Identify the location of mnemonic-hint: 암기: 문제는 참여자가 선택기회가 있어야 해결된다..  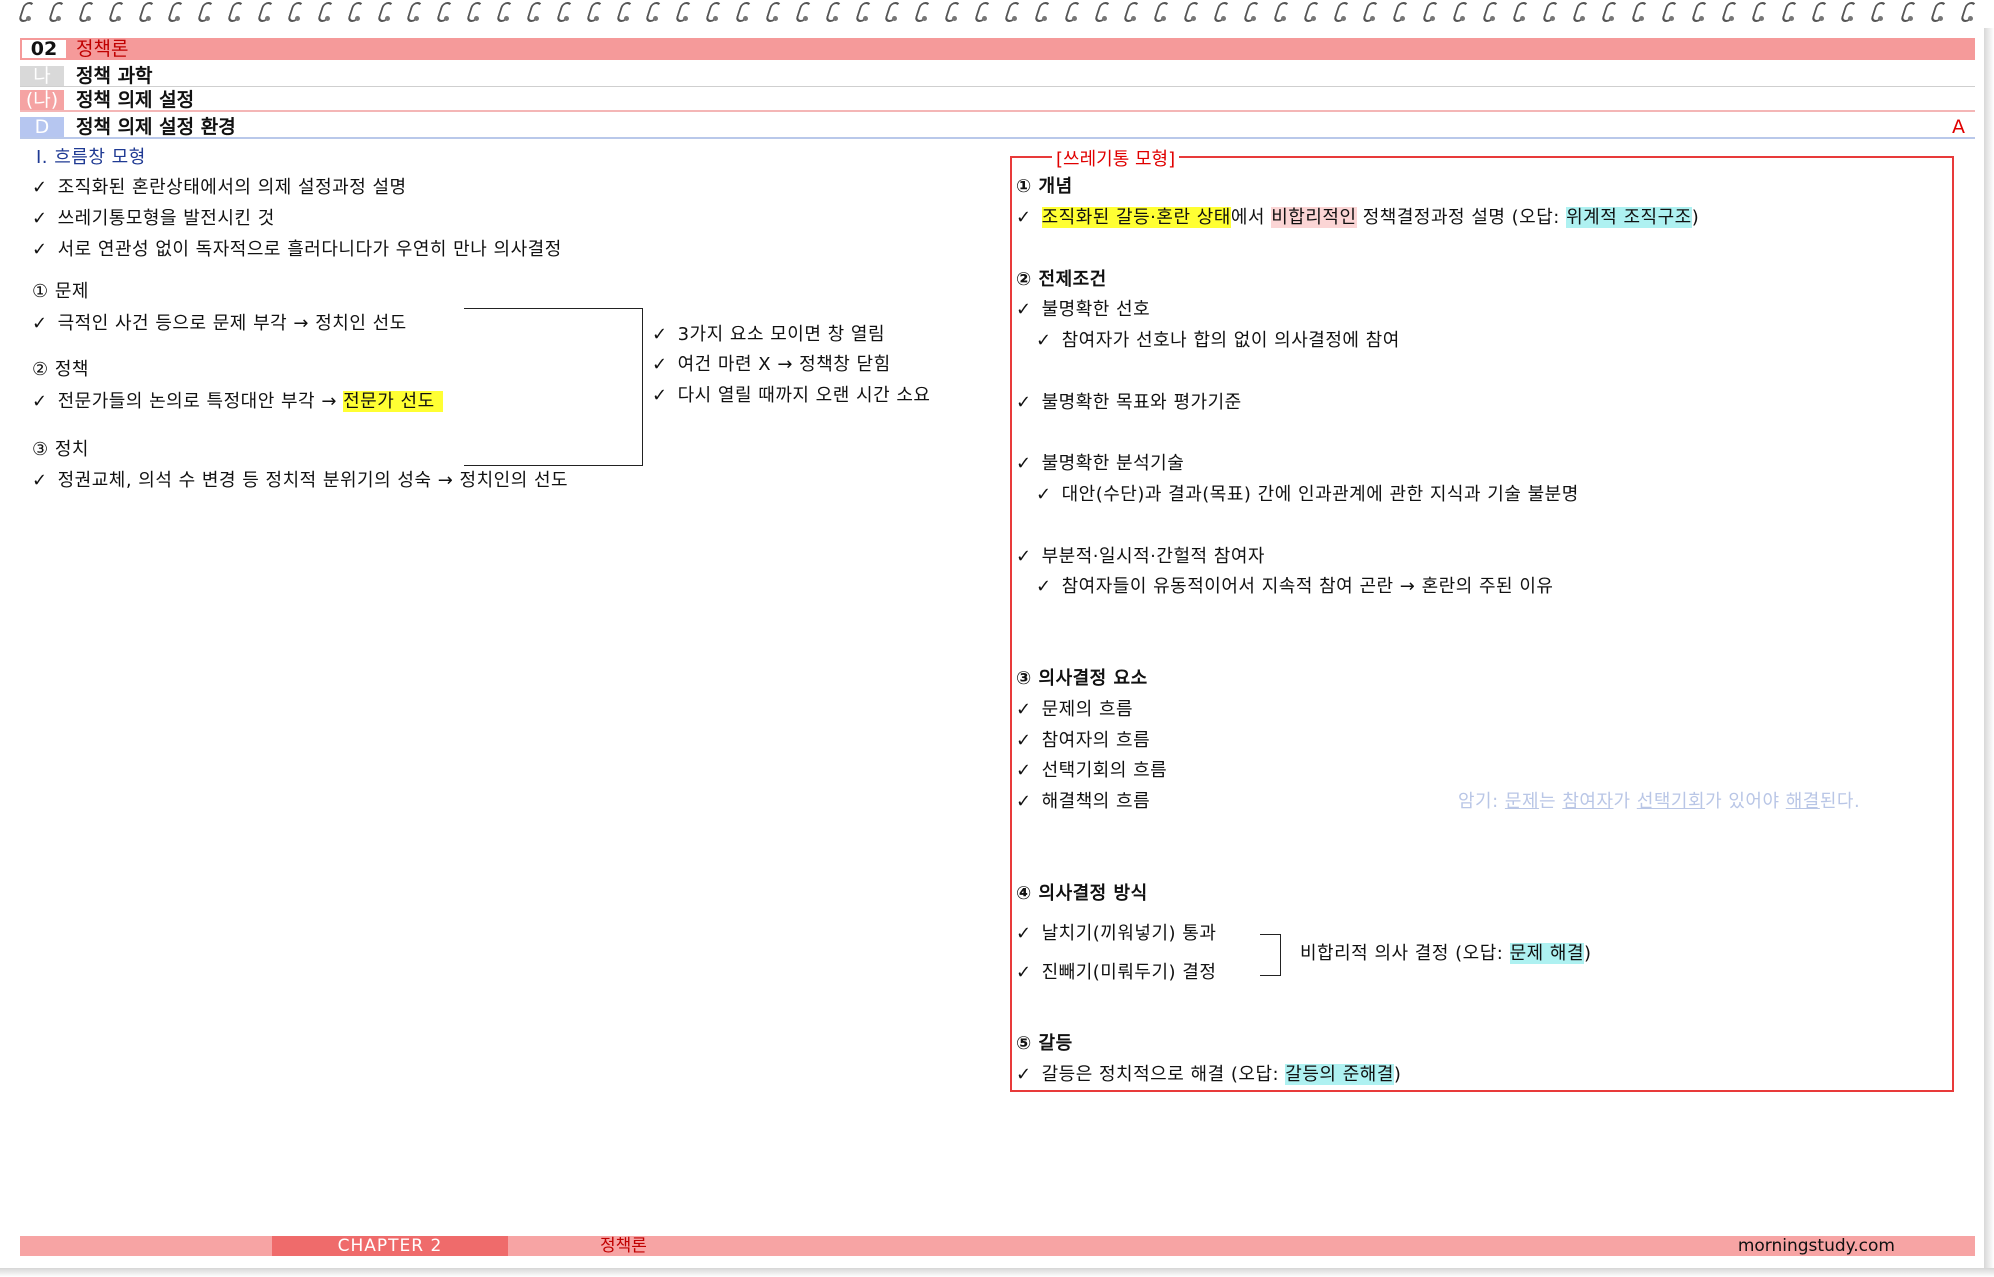
(1659, 801).